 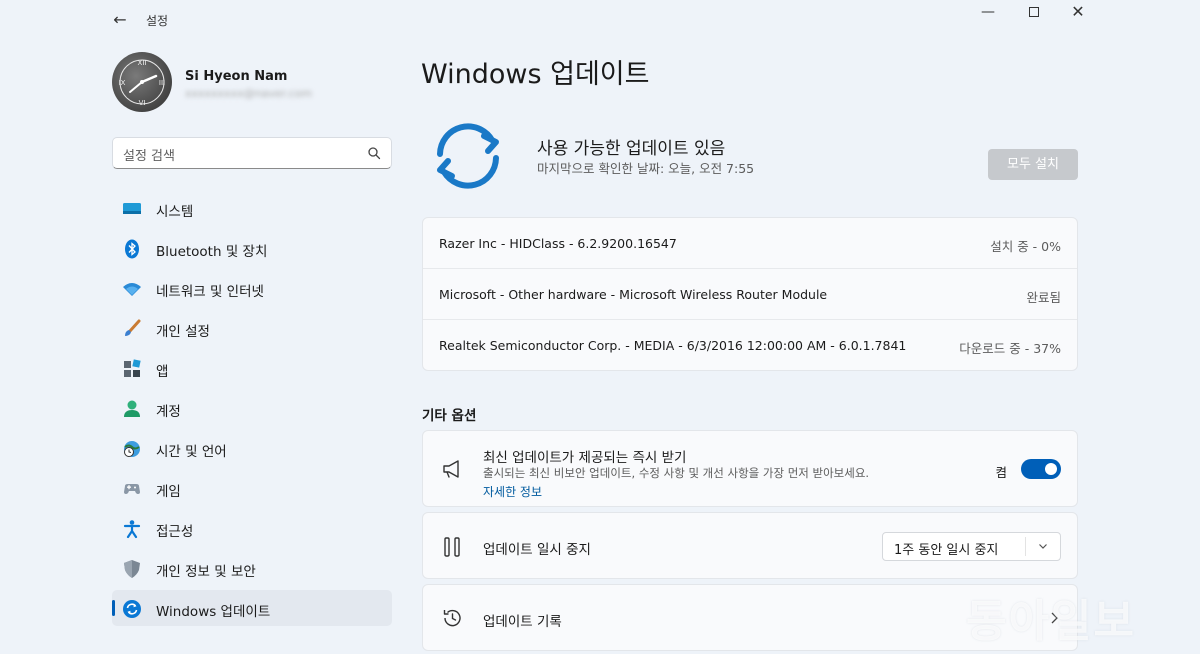 I want to click on sidebar-item-privacy: 개인 정보 및 보안, so click(x=252, y=568).